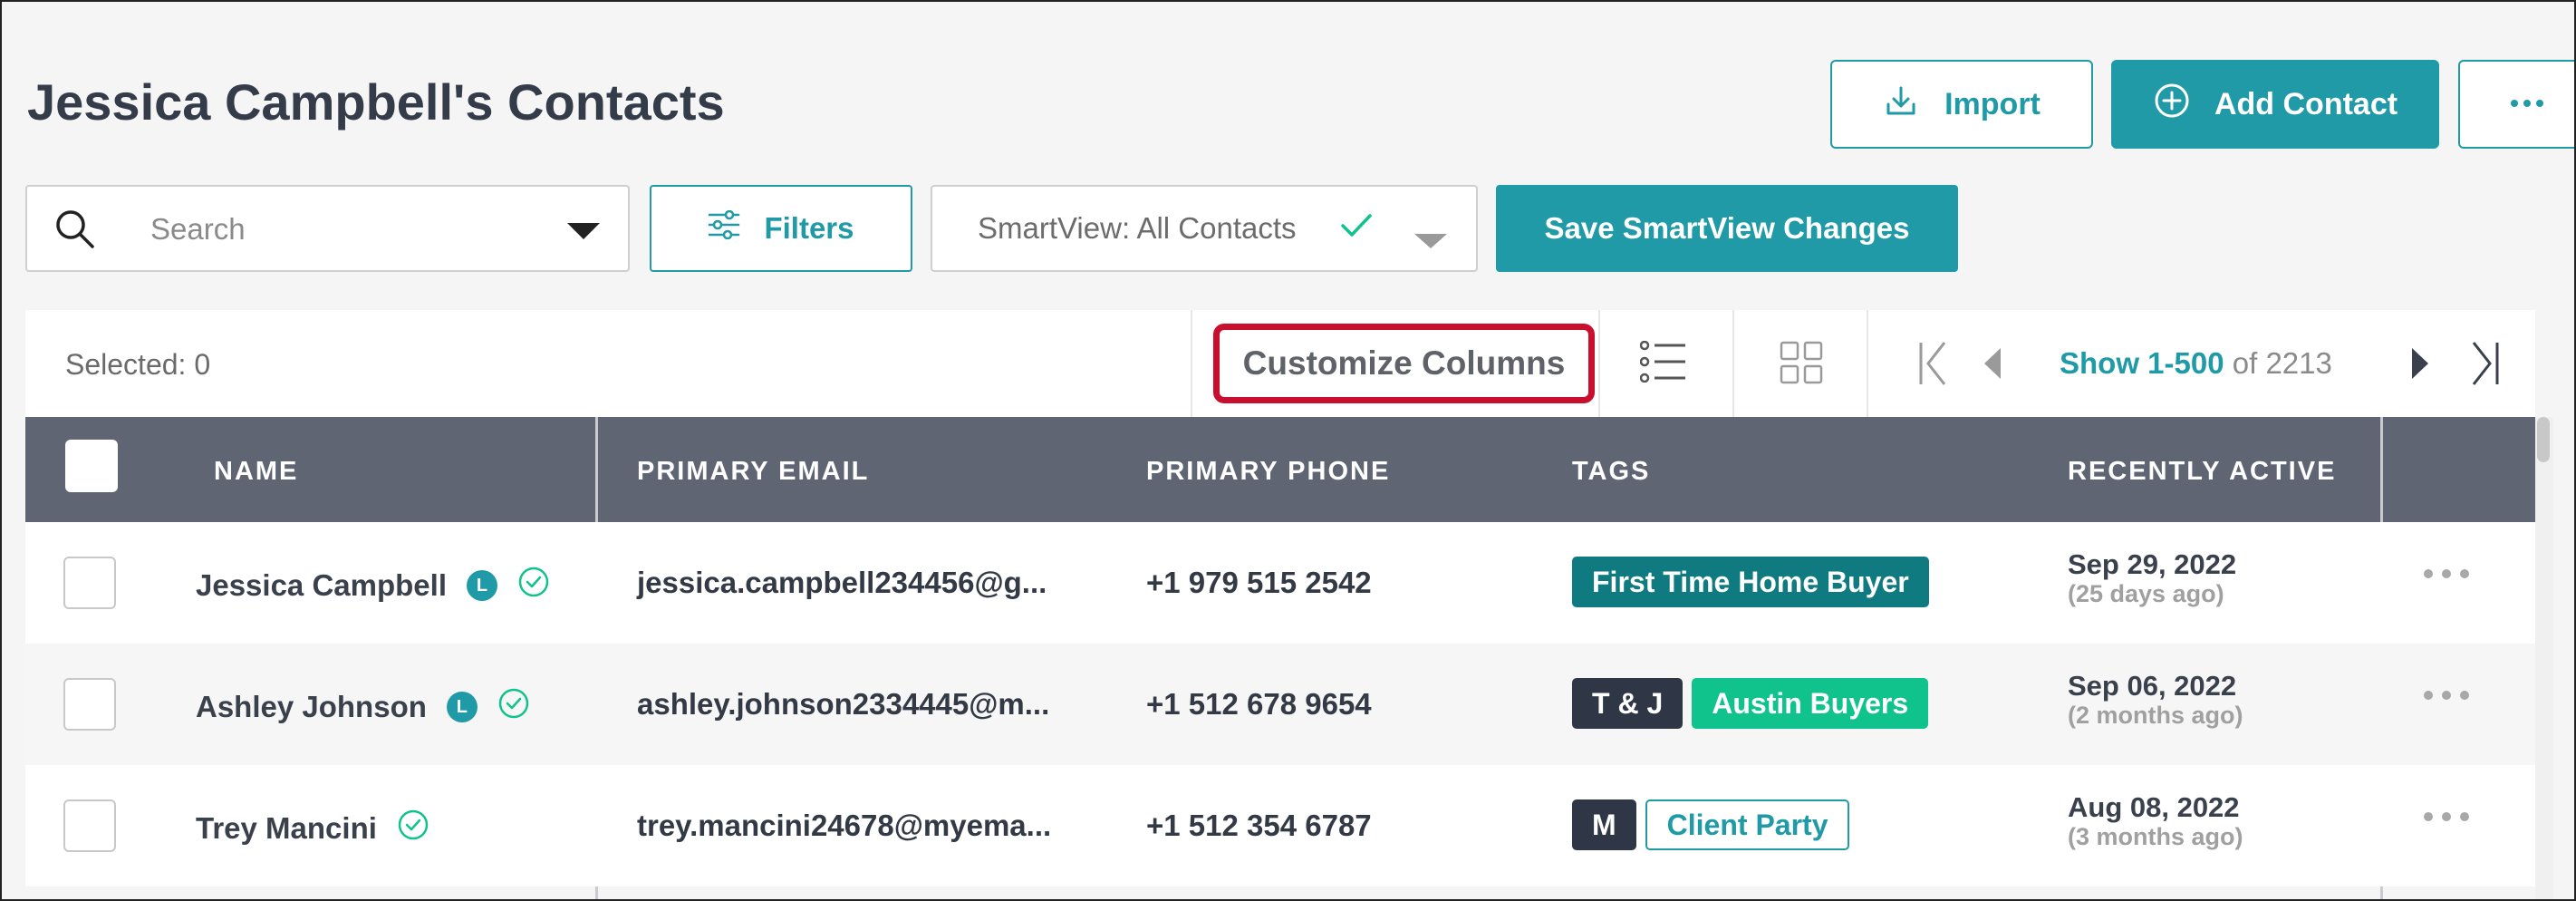  I want to click on smartview-label: SmartView: All Contacts, so click(1137, 228).